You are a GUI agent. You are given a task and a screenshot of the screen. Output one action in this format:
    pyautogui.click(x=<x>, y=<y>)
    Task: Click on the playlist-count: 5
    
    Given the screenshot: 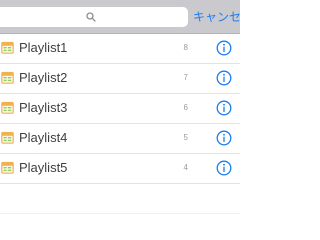 What is the action you would take?
    pyautogui.click(x=185, y=137)
    